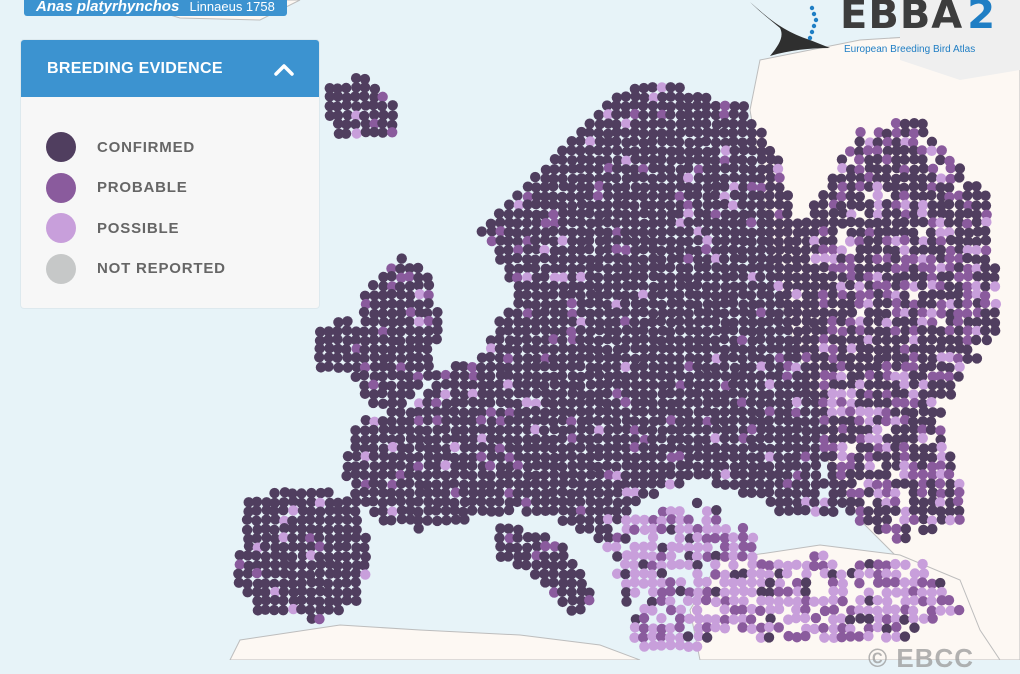 The height and width of the screenshot is (674, 1020). What do you see at coordinates (61, 268) in the screenshot?
I see `not-reported-swatch` at bounding box center [61, 268].